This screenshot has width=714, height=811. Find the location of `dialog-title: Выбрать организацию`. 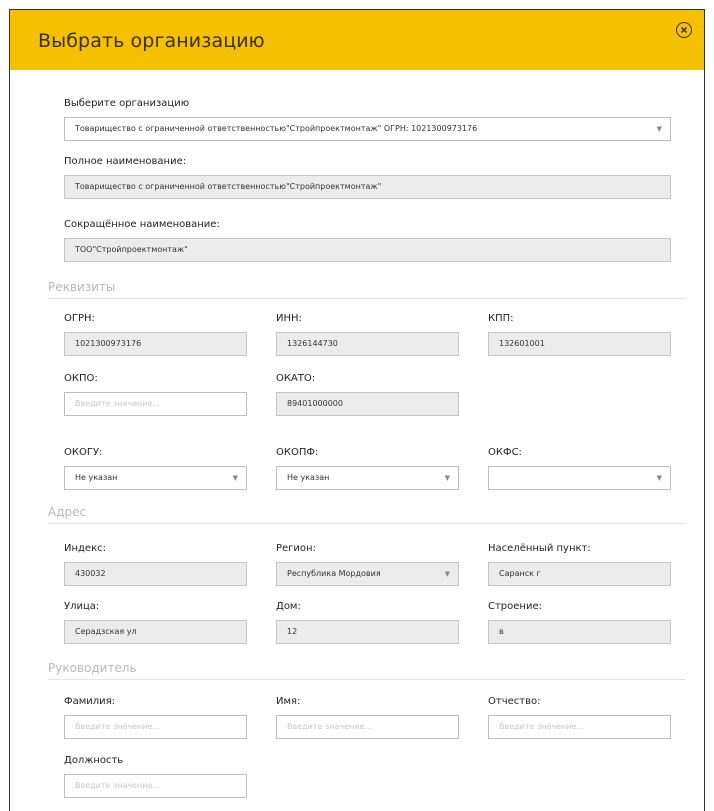

dialog-title: Выбрать организацию is located at coordinates (151, 41).